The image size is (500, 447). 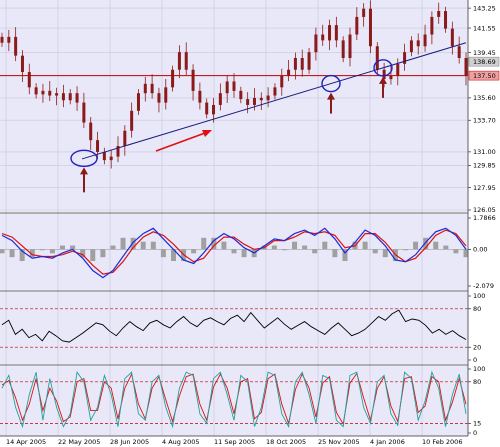 What do you see at coordinates (483, 286) in the screenshot?
I see `y-tick-label: -2.079` at bounding box center [483, 286].